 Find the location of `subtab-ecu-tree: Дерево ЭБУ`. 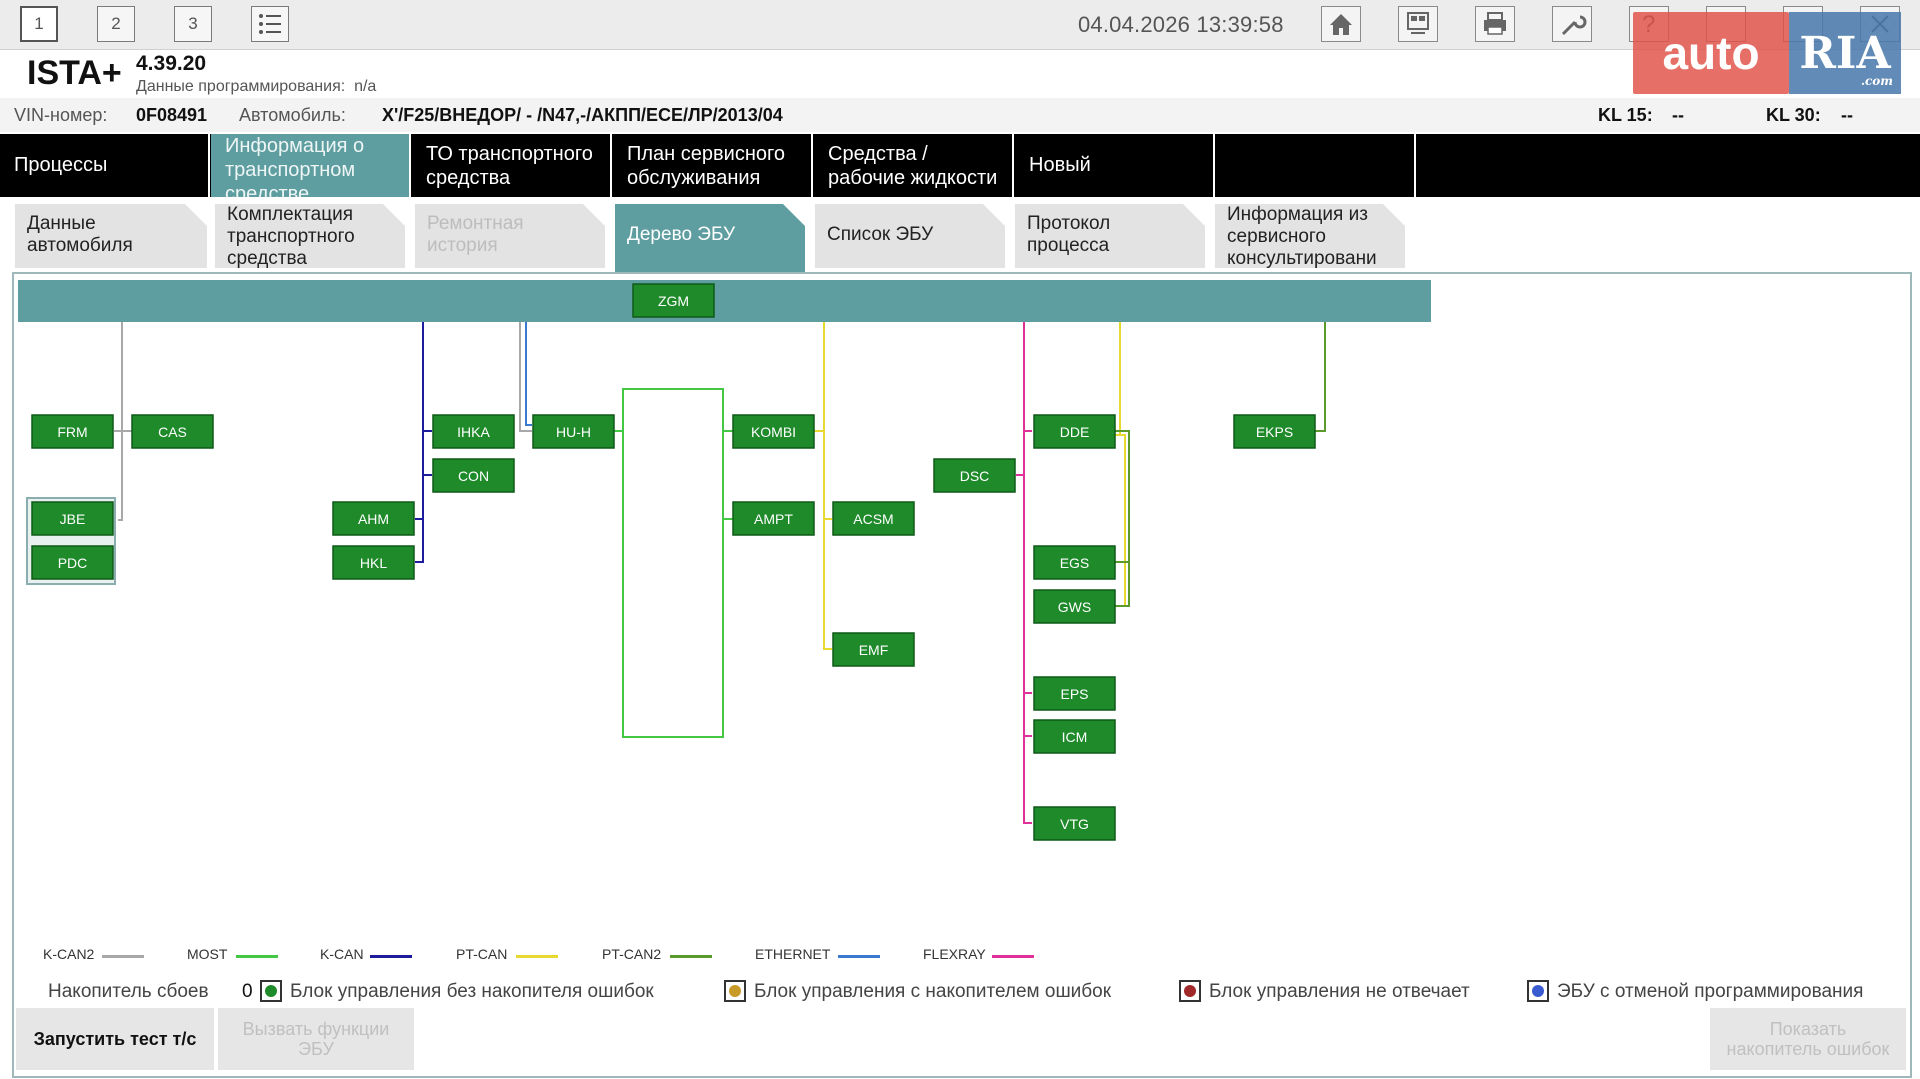

subtab-ecu-tree: Дерево ЭБУ is located at coordinates (710, 238).